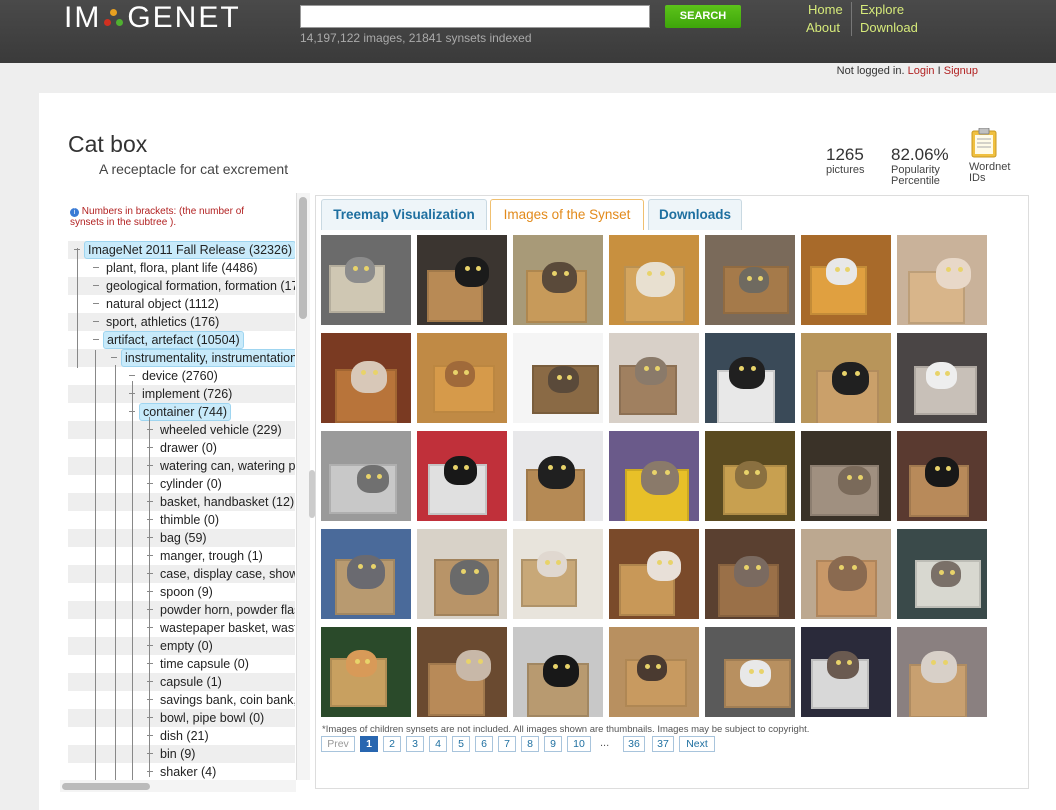 The image size is (1056, 810). I want to click on tree-node-label: thimble (0), so click(189, 520).